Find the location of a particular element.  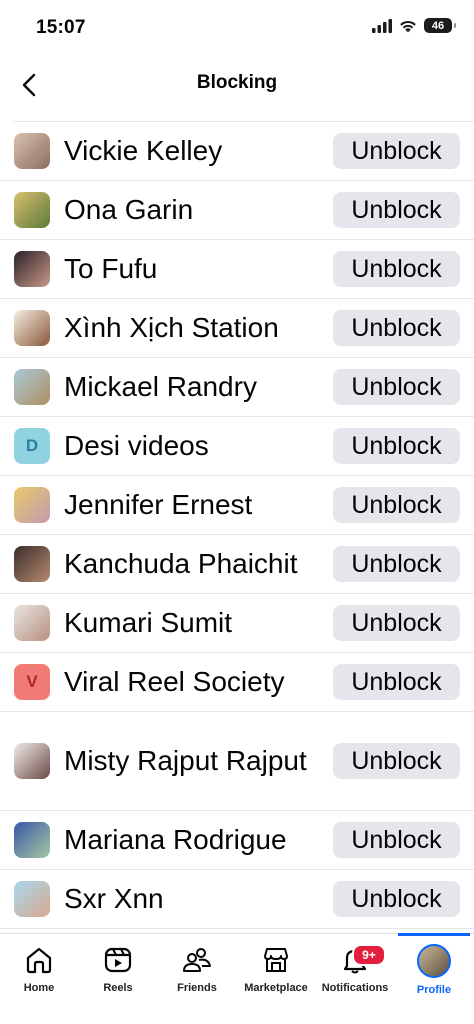

reels-icon is located at coordinates (118, 960).